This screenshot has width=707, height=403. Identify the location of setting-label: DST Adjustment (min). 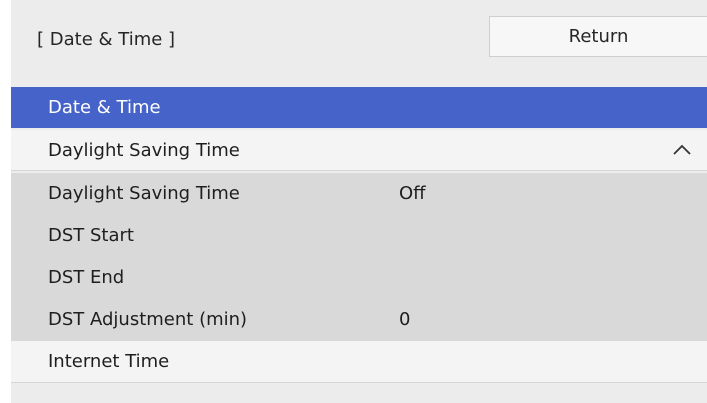
(148, 319).